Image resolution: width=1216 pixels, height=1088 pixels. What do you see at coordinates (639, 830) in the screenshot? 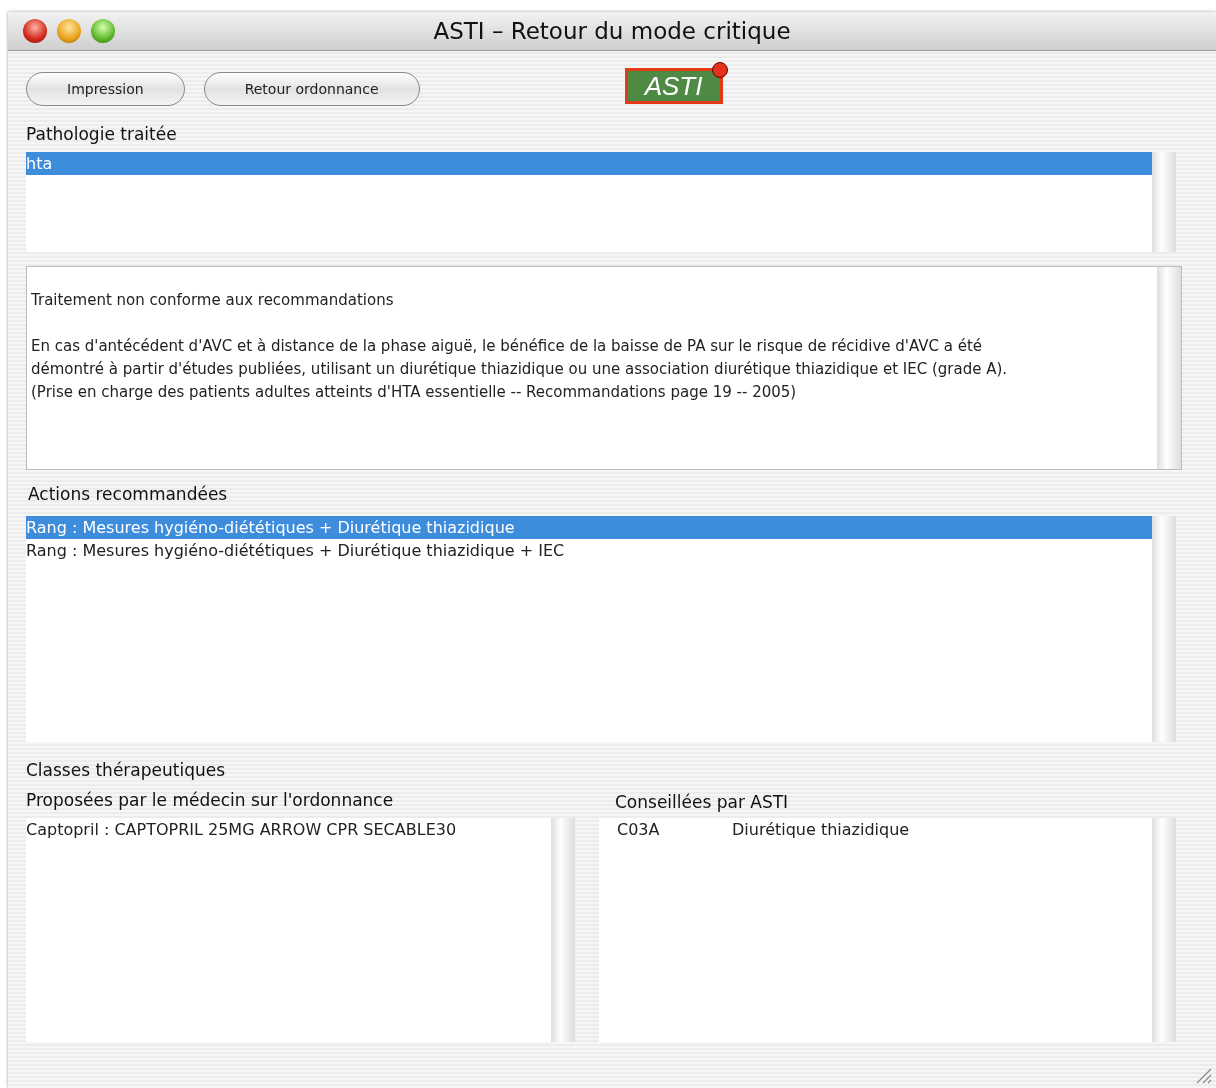
I see `table-cell-text: C03A` at bounding box center [639, 830].